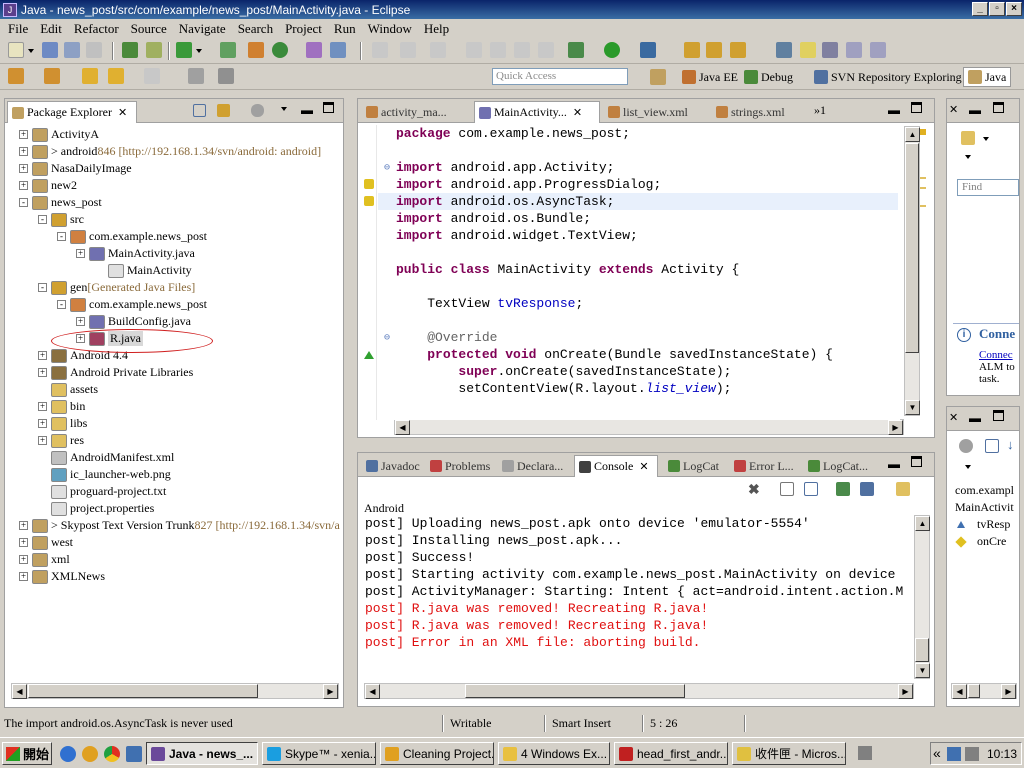  I want to click on run-icon, so click(612, 50).